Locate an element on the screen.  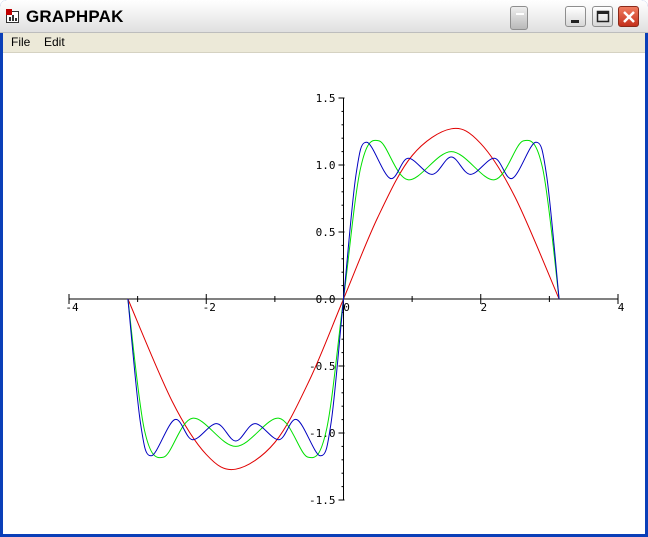
close-button is located at coordinates (628, 16).